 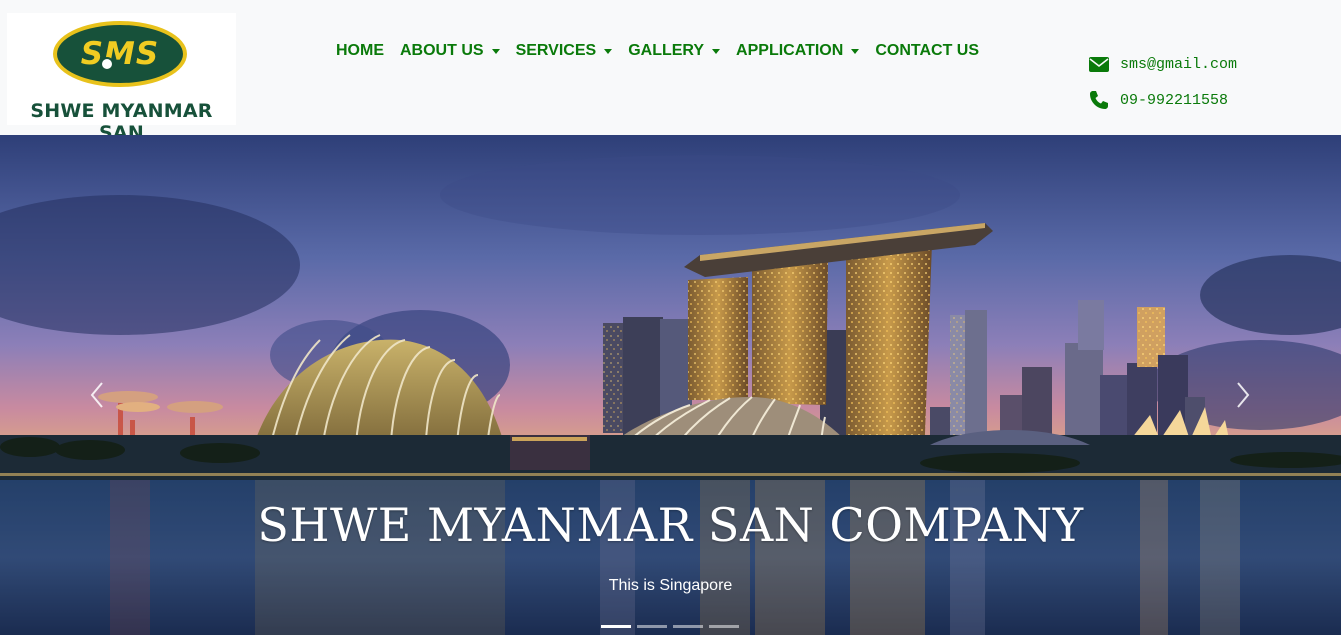 I want to click on nav-item-gallery: GALLERY, so click(x=674, y=51).